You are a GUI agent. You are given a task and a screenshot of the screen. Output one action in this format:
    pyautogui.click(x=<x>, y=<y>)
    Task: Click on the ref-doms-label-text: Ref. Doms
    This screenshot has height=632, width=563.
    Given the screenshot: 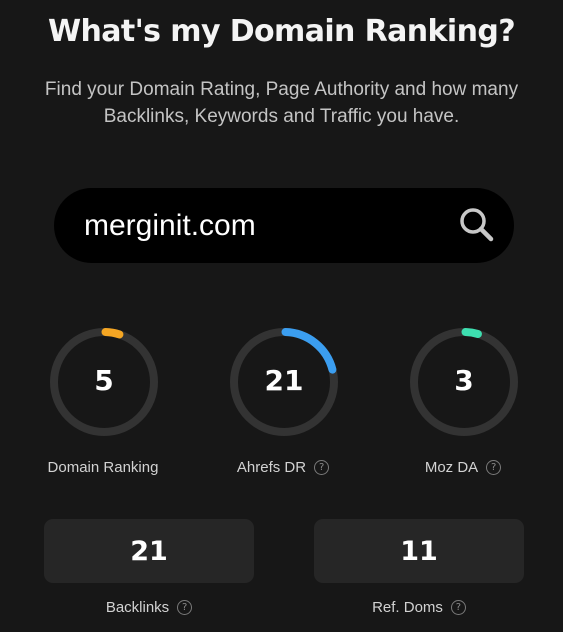 What is the action you would take?
    pyautogui.click(x=407, y=607)
    